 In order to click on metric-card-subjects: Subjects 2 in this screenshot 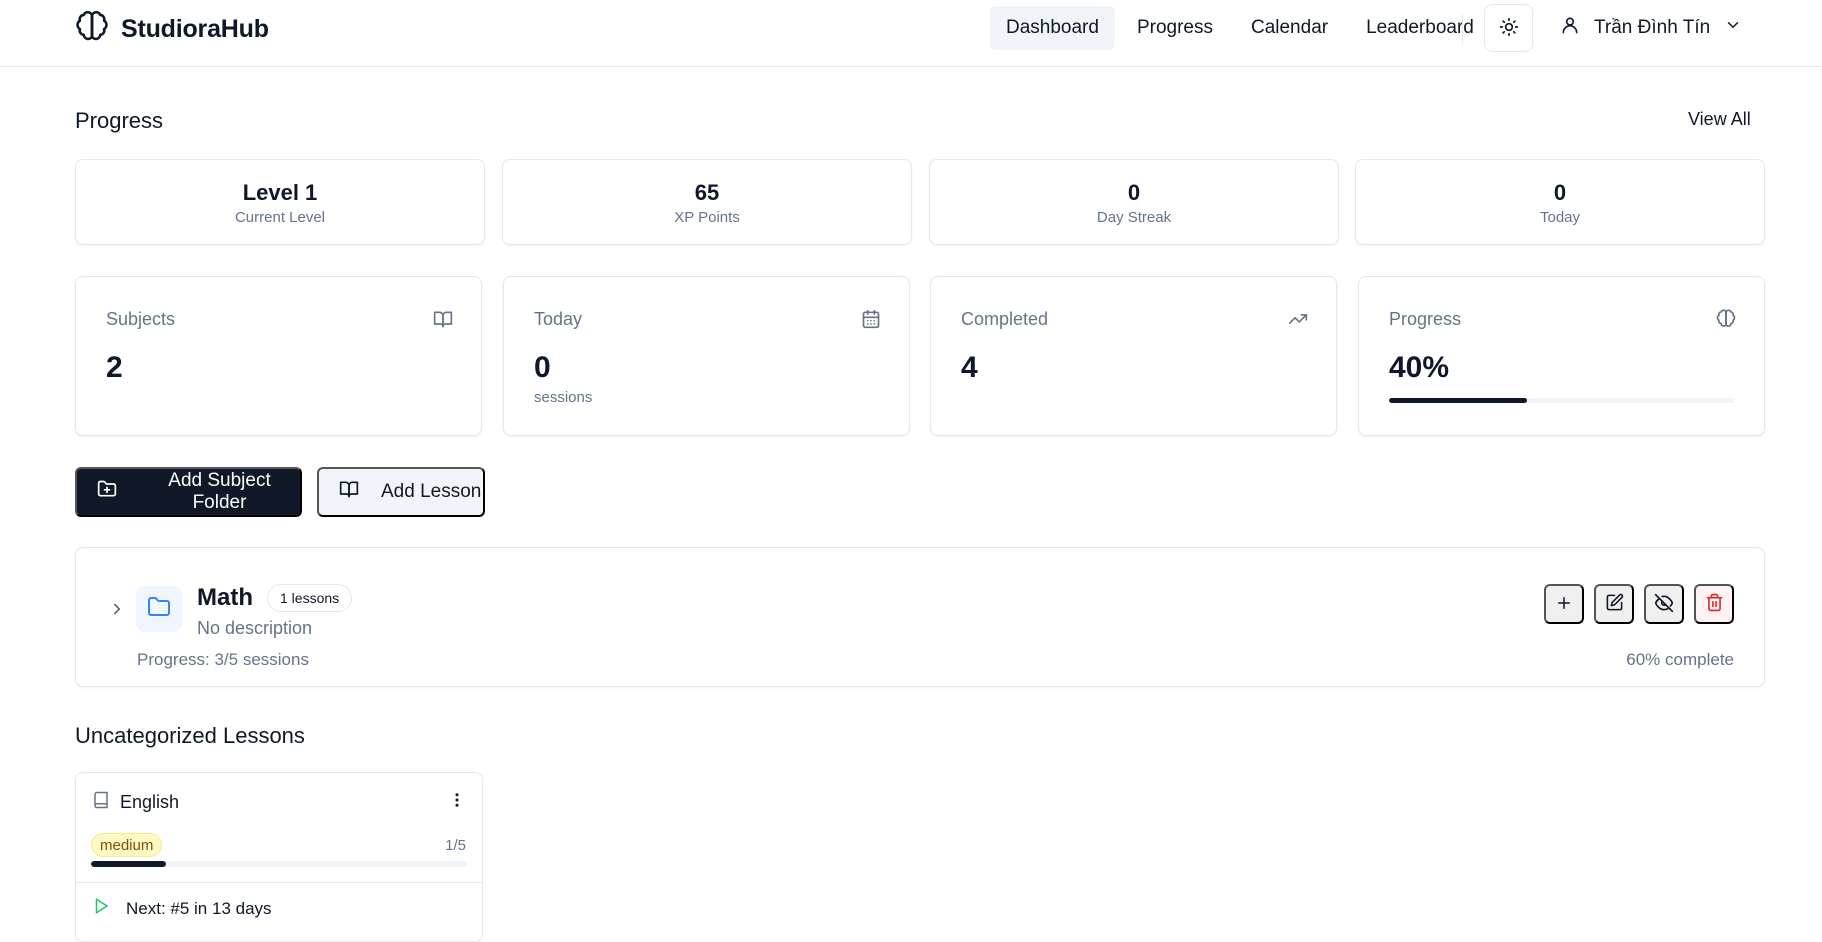, I will do `click(278, 356)`.